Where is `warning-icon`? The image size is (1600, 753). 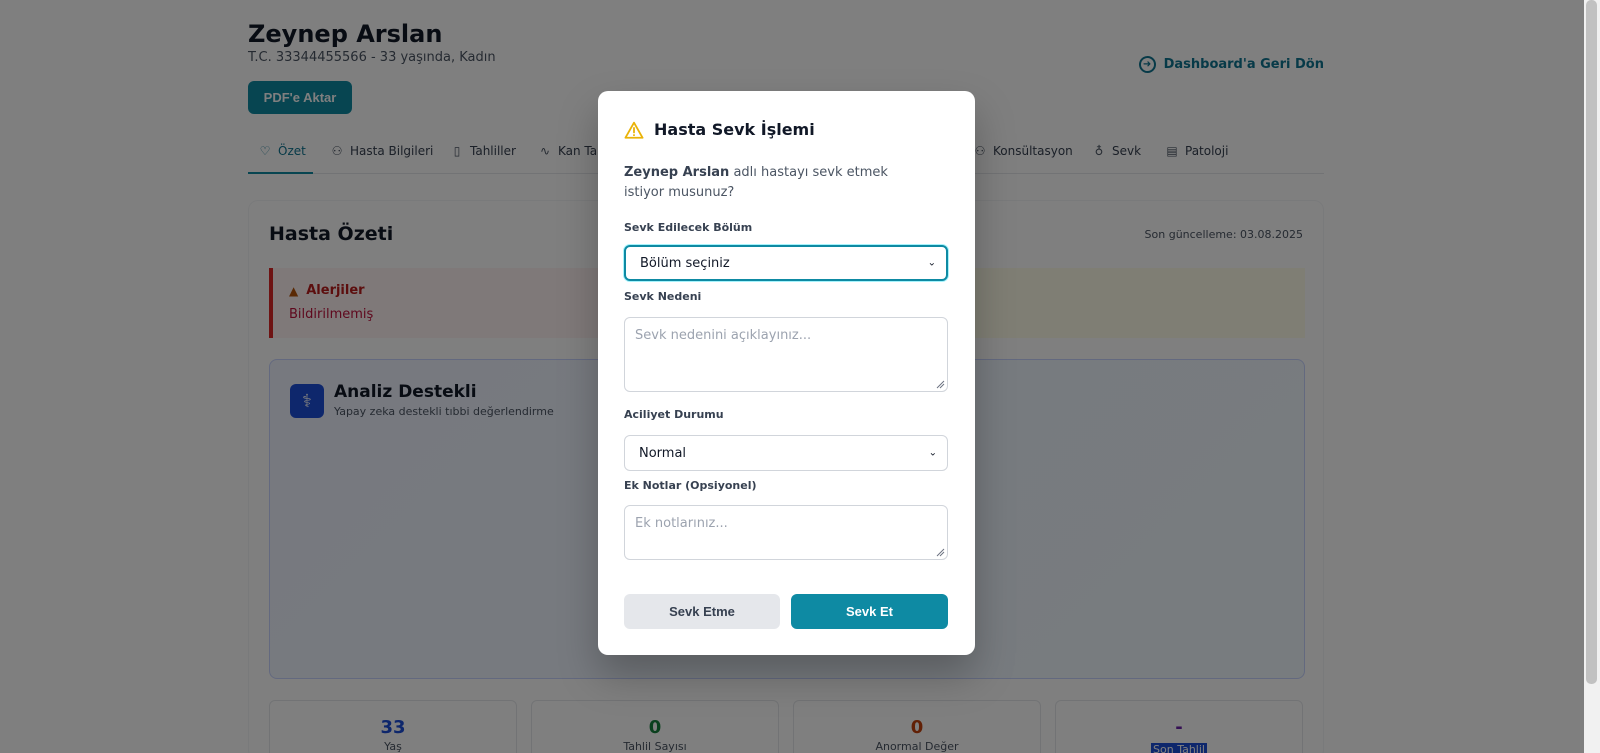
warning-icon is located at coordinates (634, 130).